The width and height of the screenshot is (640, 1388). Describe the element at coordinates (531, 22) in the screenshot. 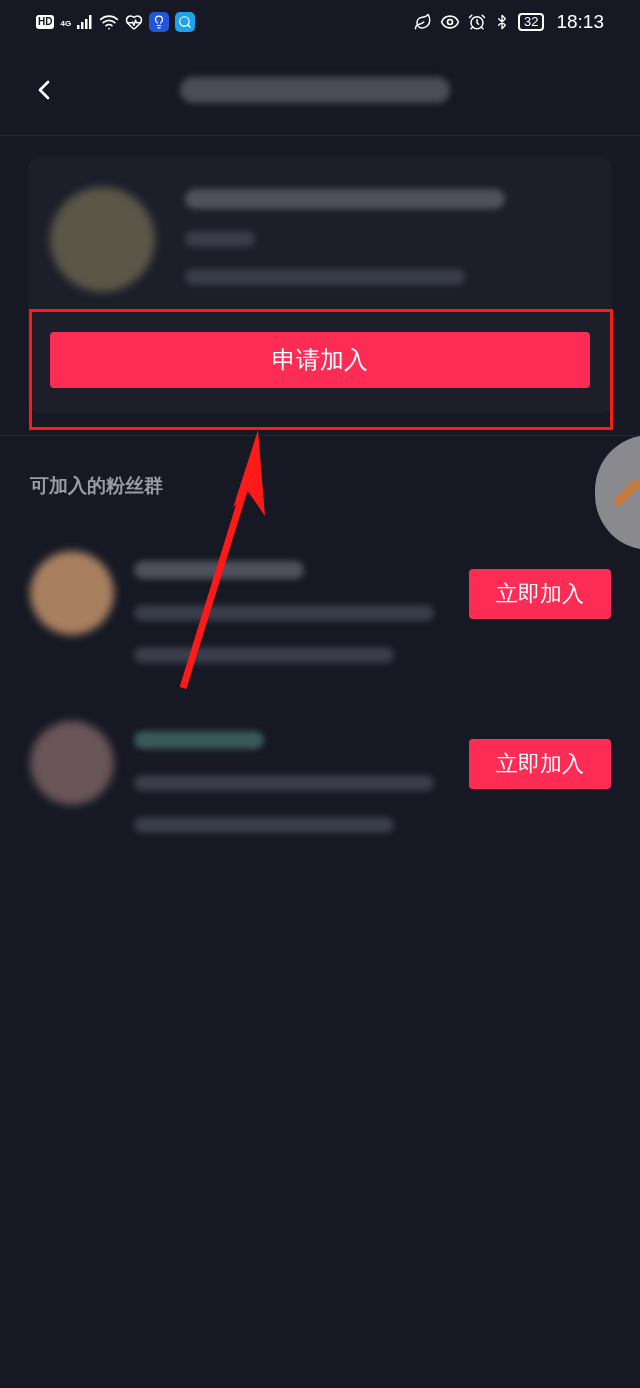

I see `battery-indicator: 32` at that location.